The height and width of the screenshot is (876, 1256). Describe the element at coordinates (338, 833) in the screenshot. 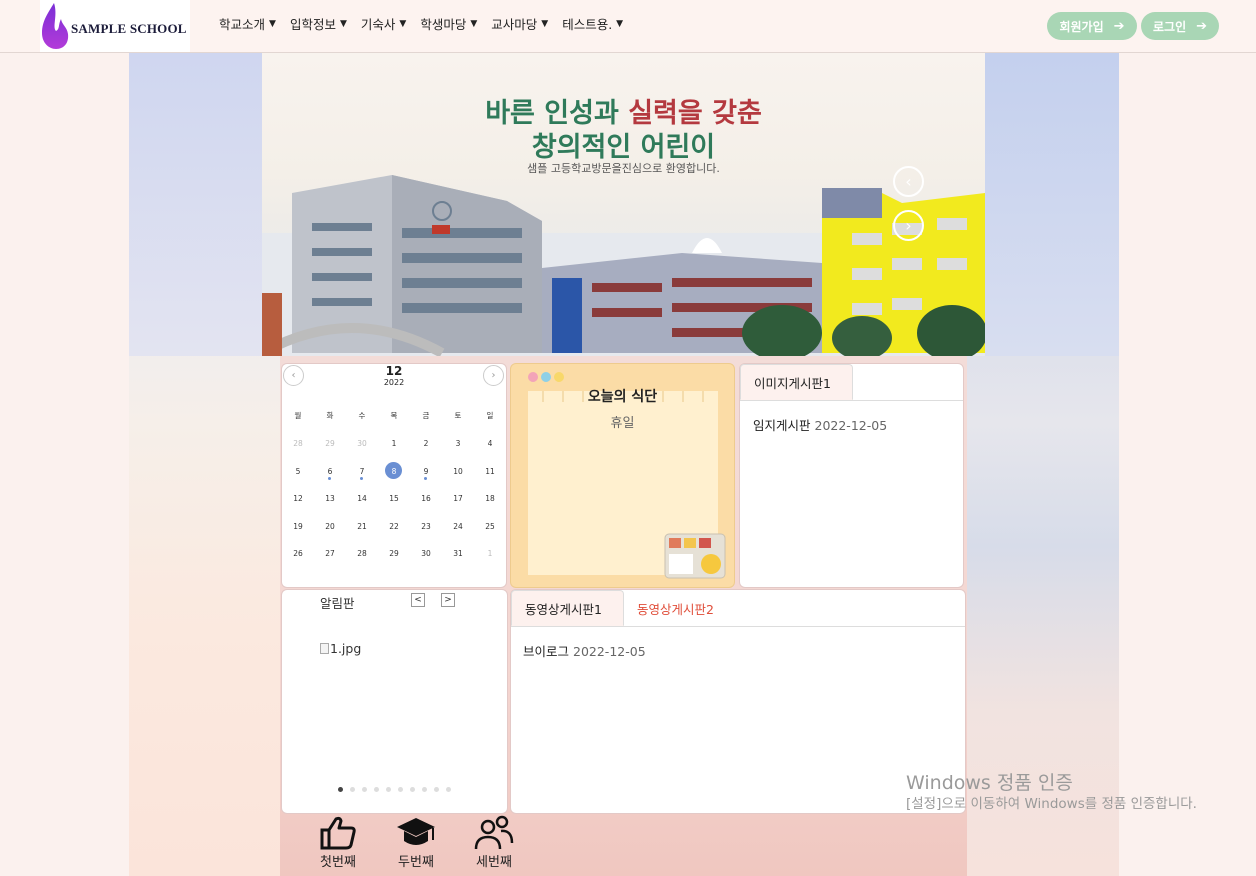

I see `thumbs-up-icon` at that location.